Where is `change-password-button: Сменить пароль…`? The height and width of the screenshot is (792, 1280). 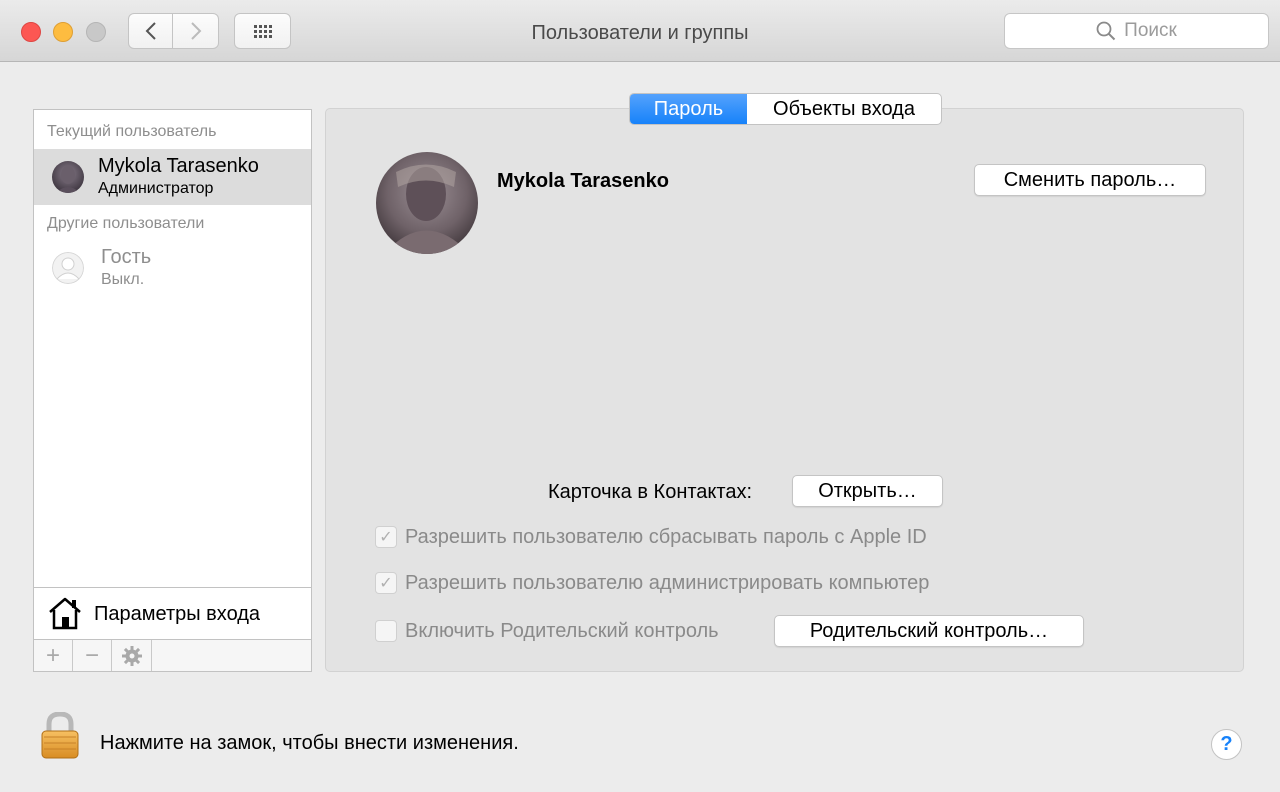 change-password-button: Сменить пароль… is located at coordinates (1090, 180).